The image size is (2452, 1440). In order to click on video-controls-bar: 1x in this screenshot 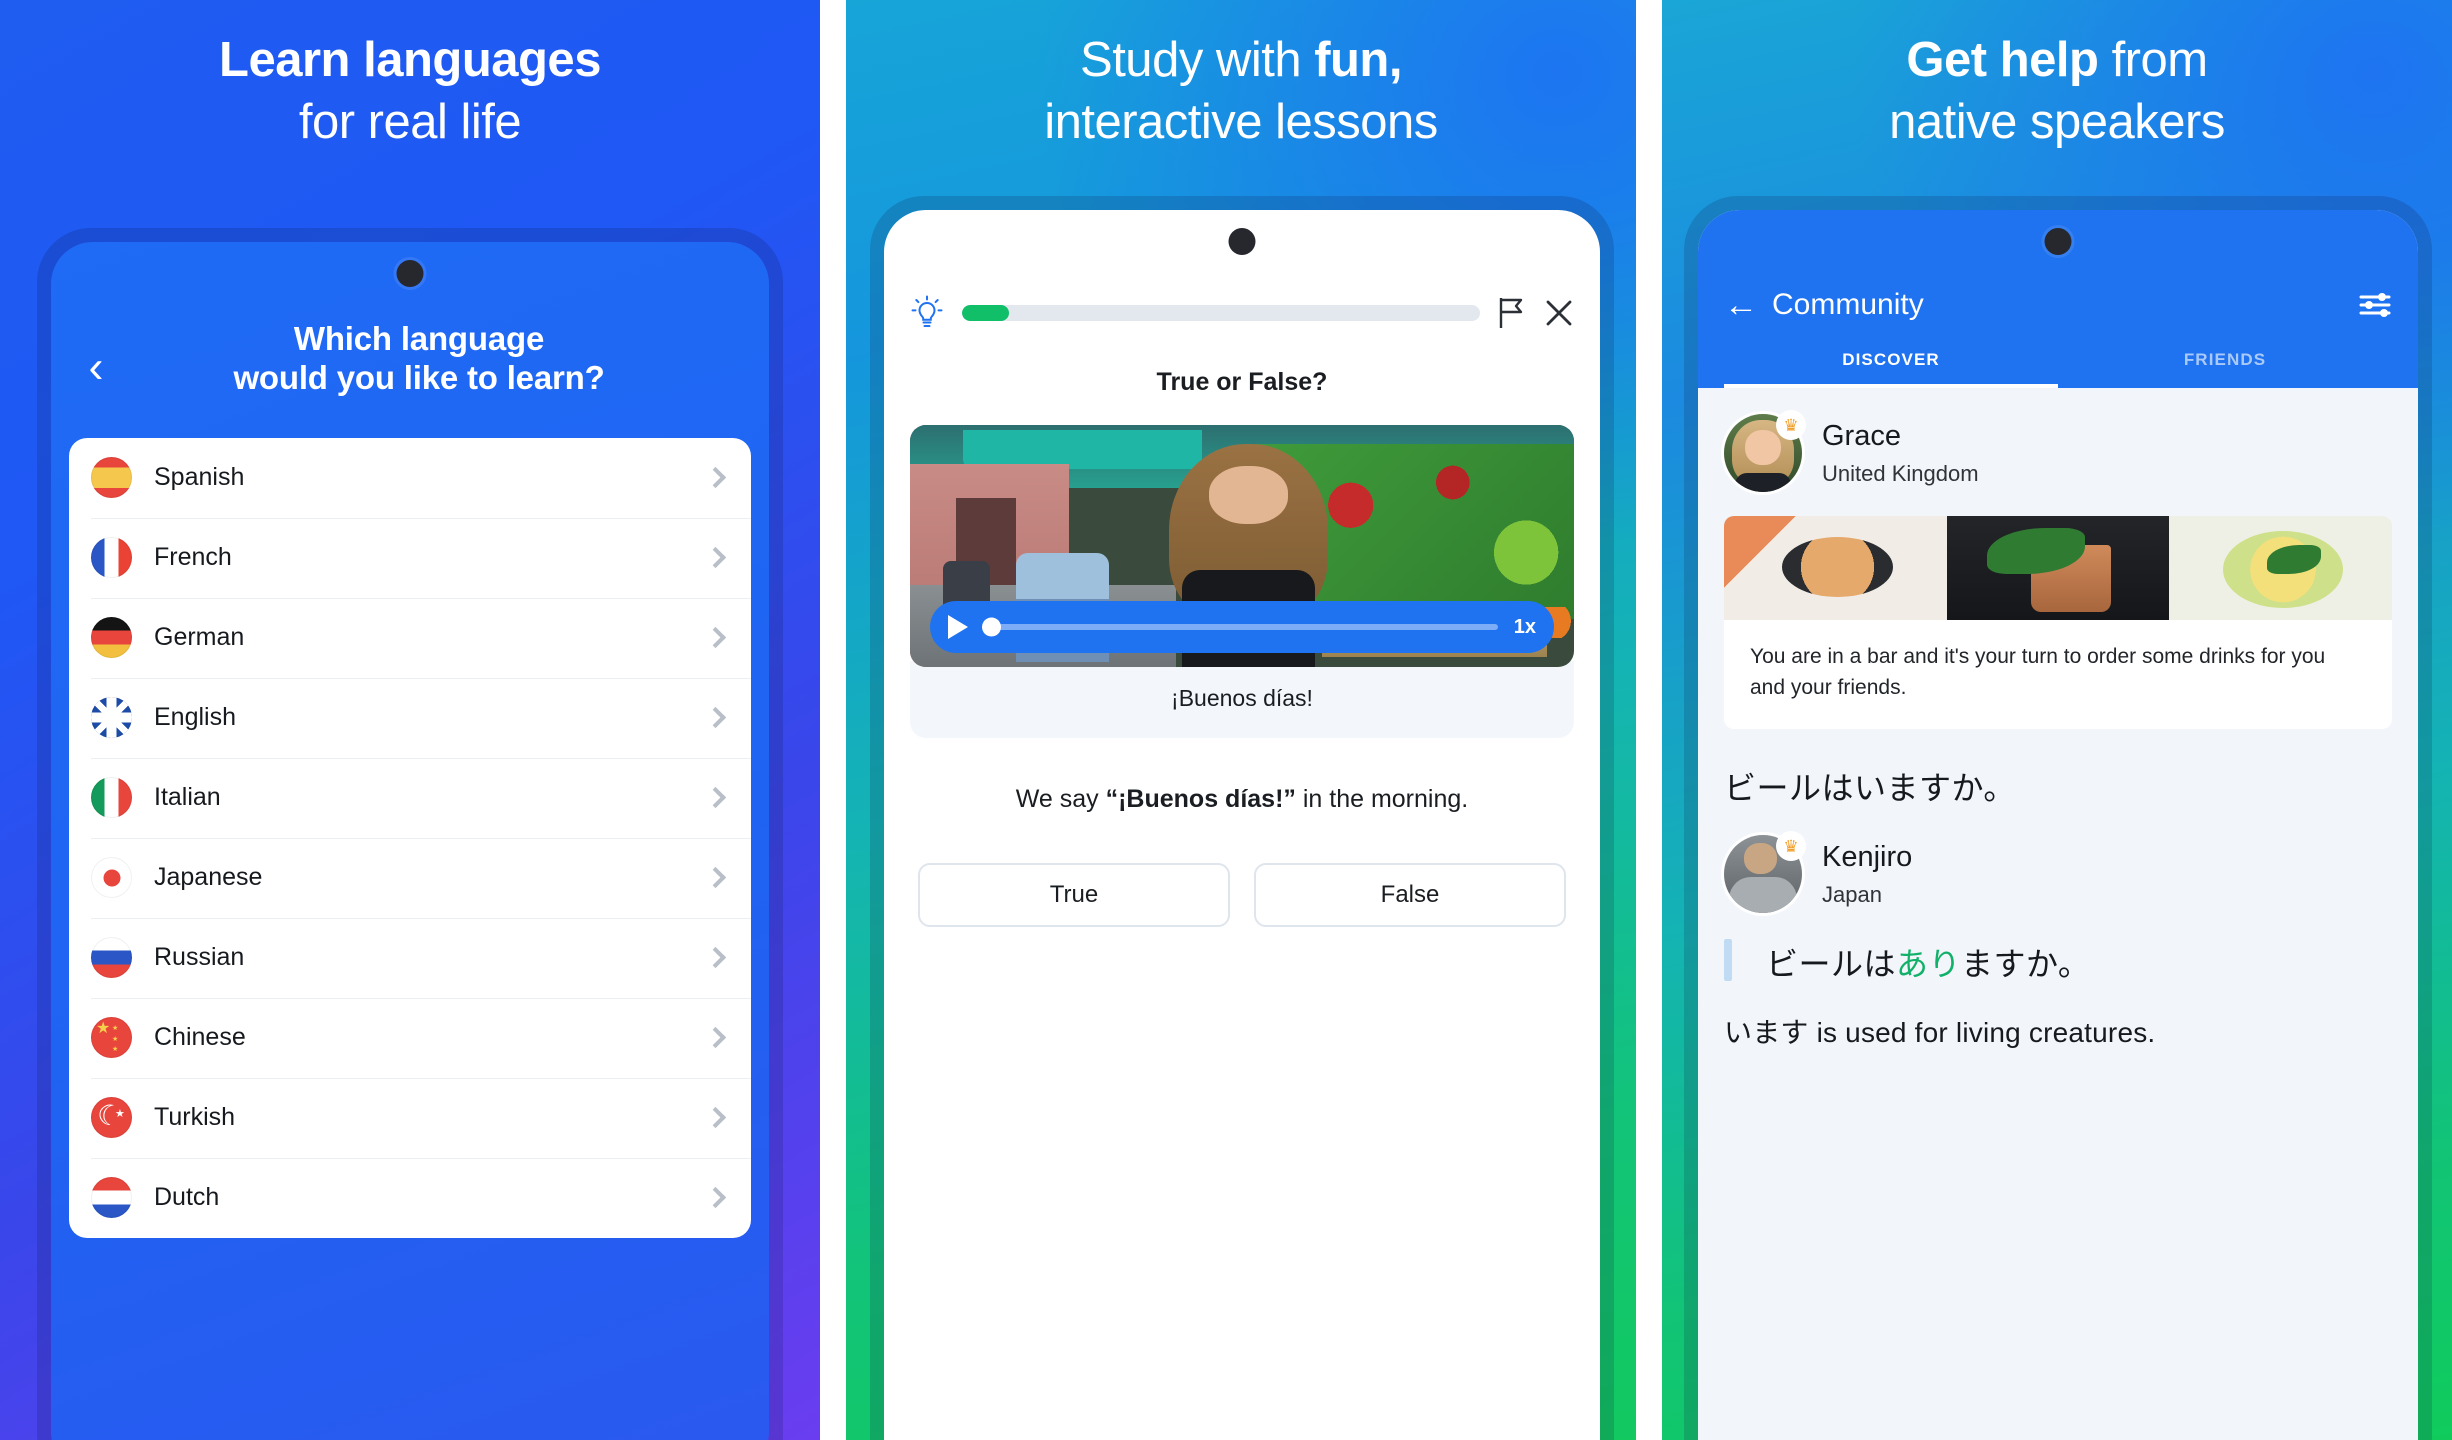, I will do `click(1242, 627)`.